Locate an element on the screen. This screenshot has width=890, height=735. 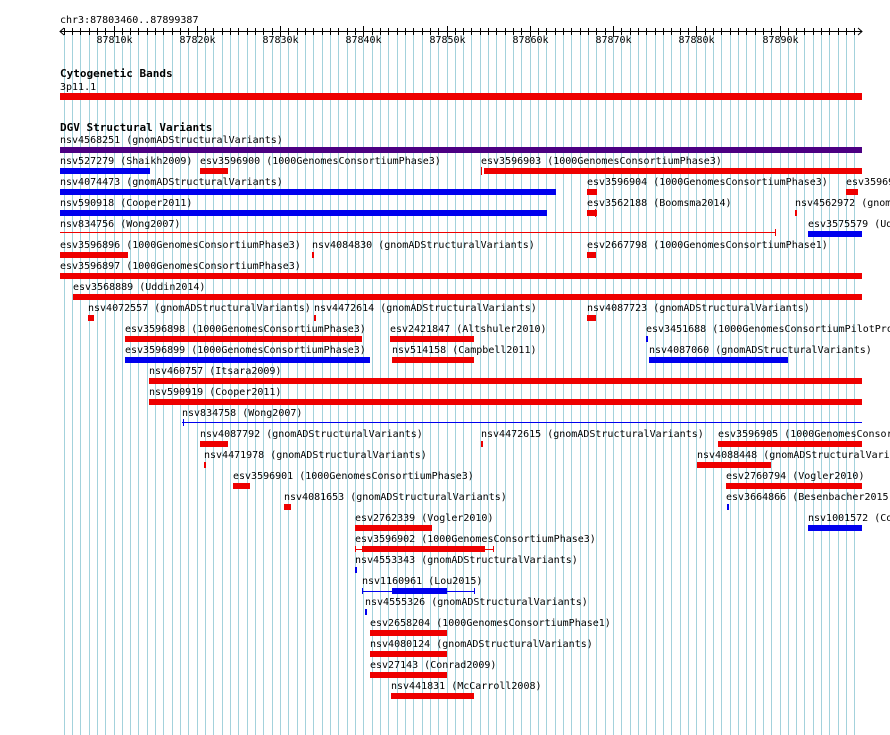
feature-label: nsv1001572 (Coe2014) is located at coordinates (849, 518).